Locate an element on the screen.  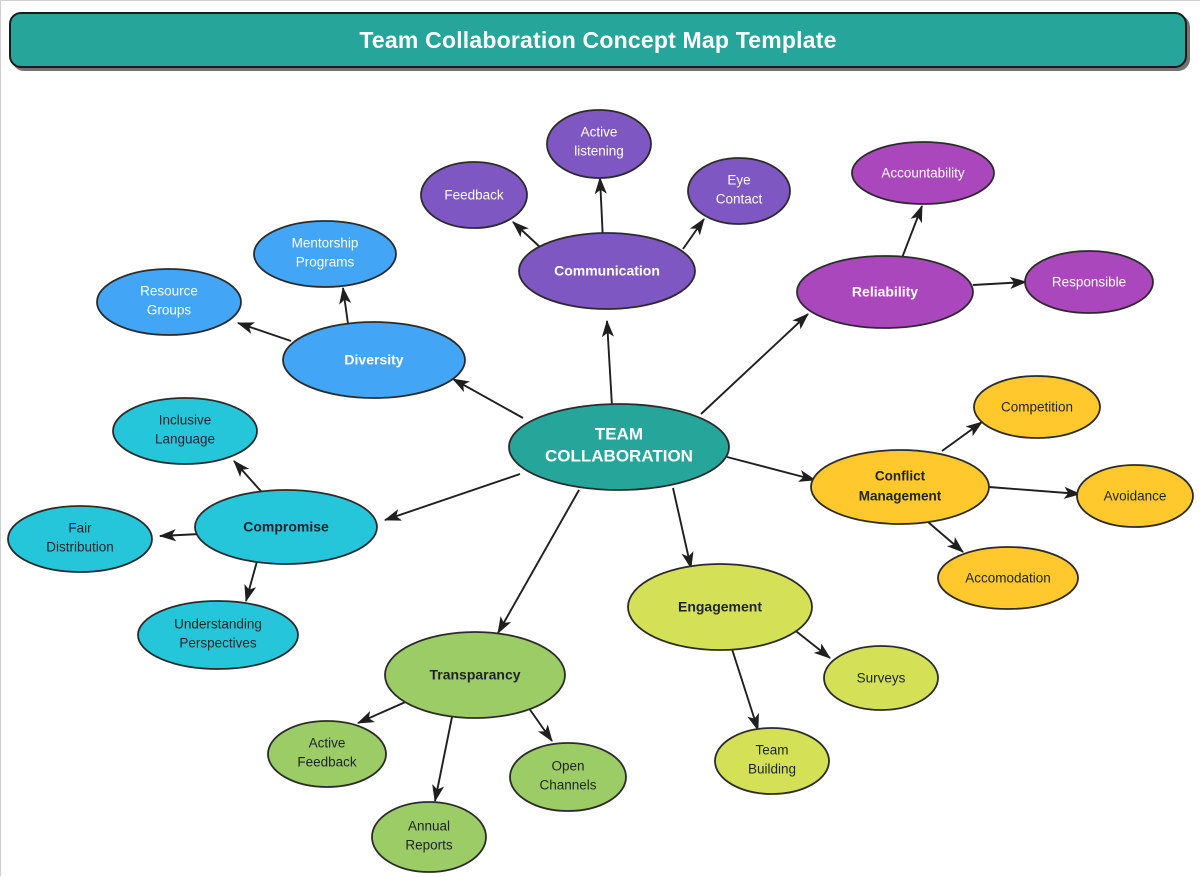
node-transparancy: Transparancy is located at coordinates (475, 675).